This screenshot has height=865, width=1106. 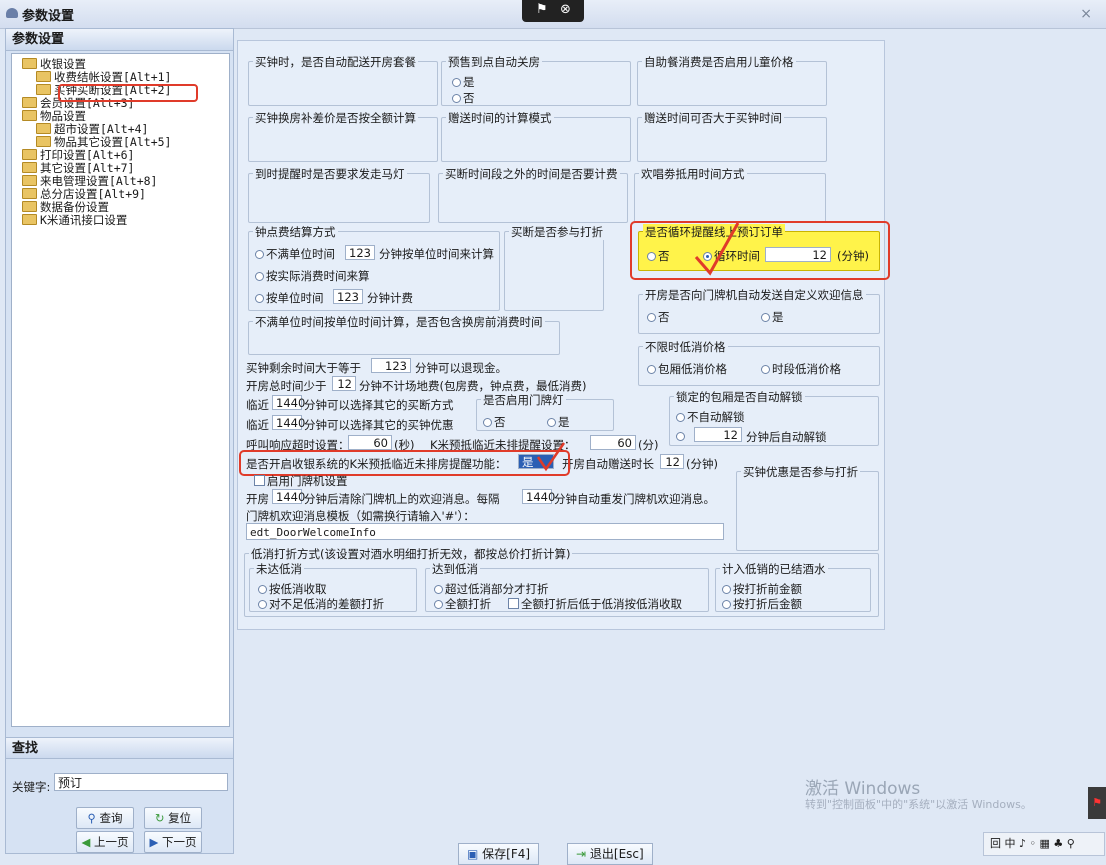 I want to click on group-auto-unlock: 锁定的包厢是否自动解锁 不自动解锁 12 分钟后自动解锁, so click(x=774, y=417).